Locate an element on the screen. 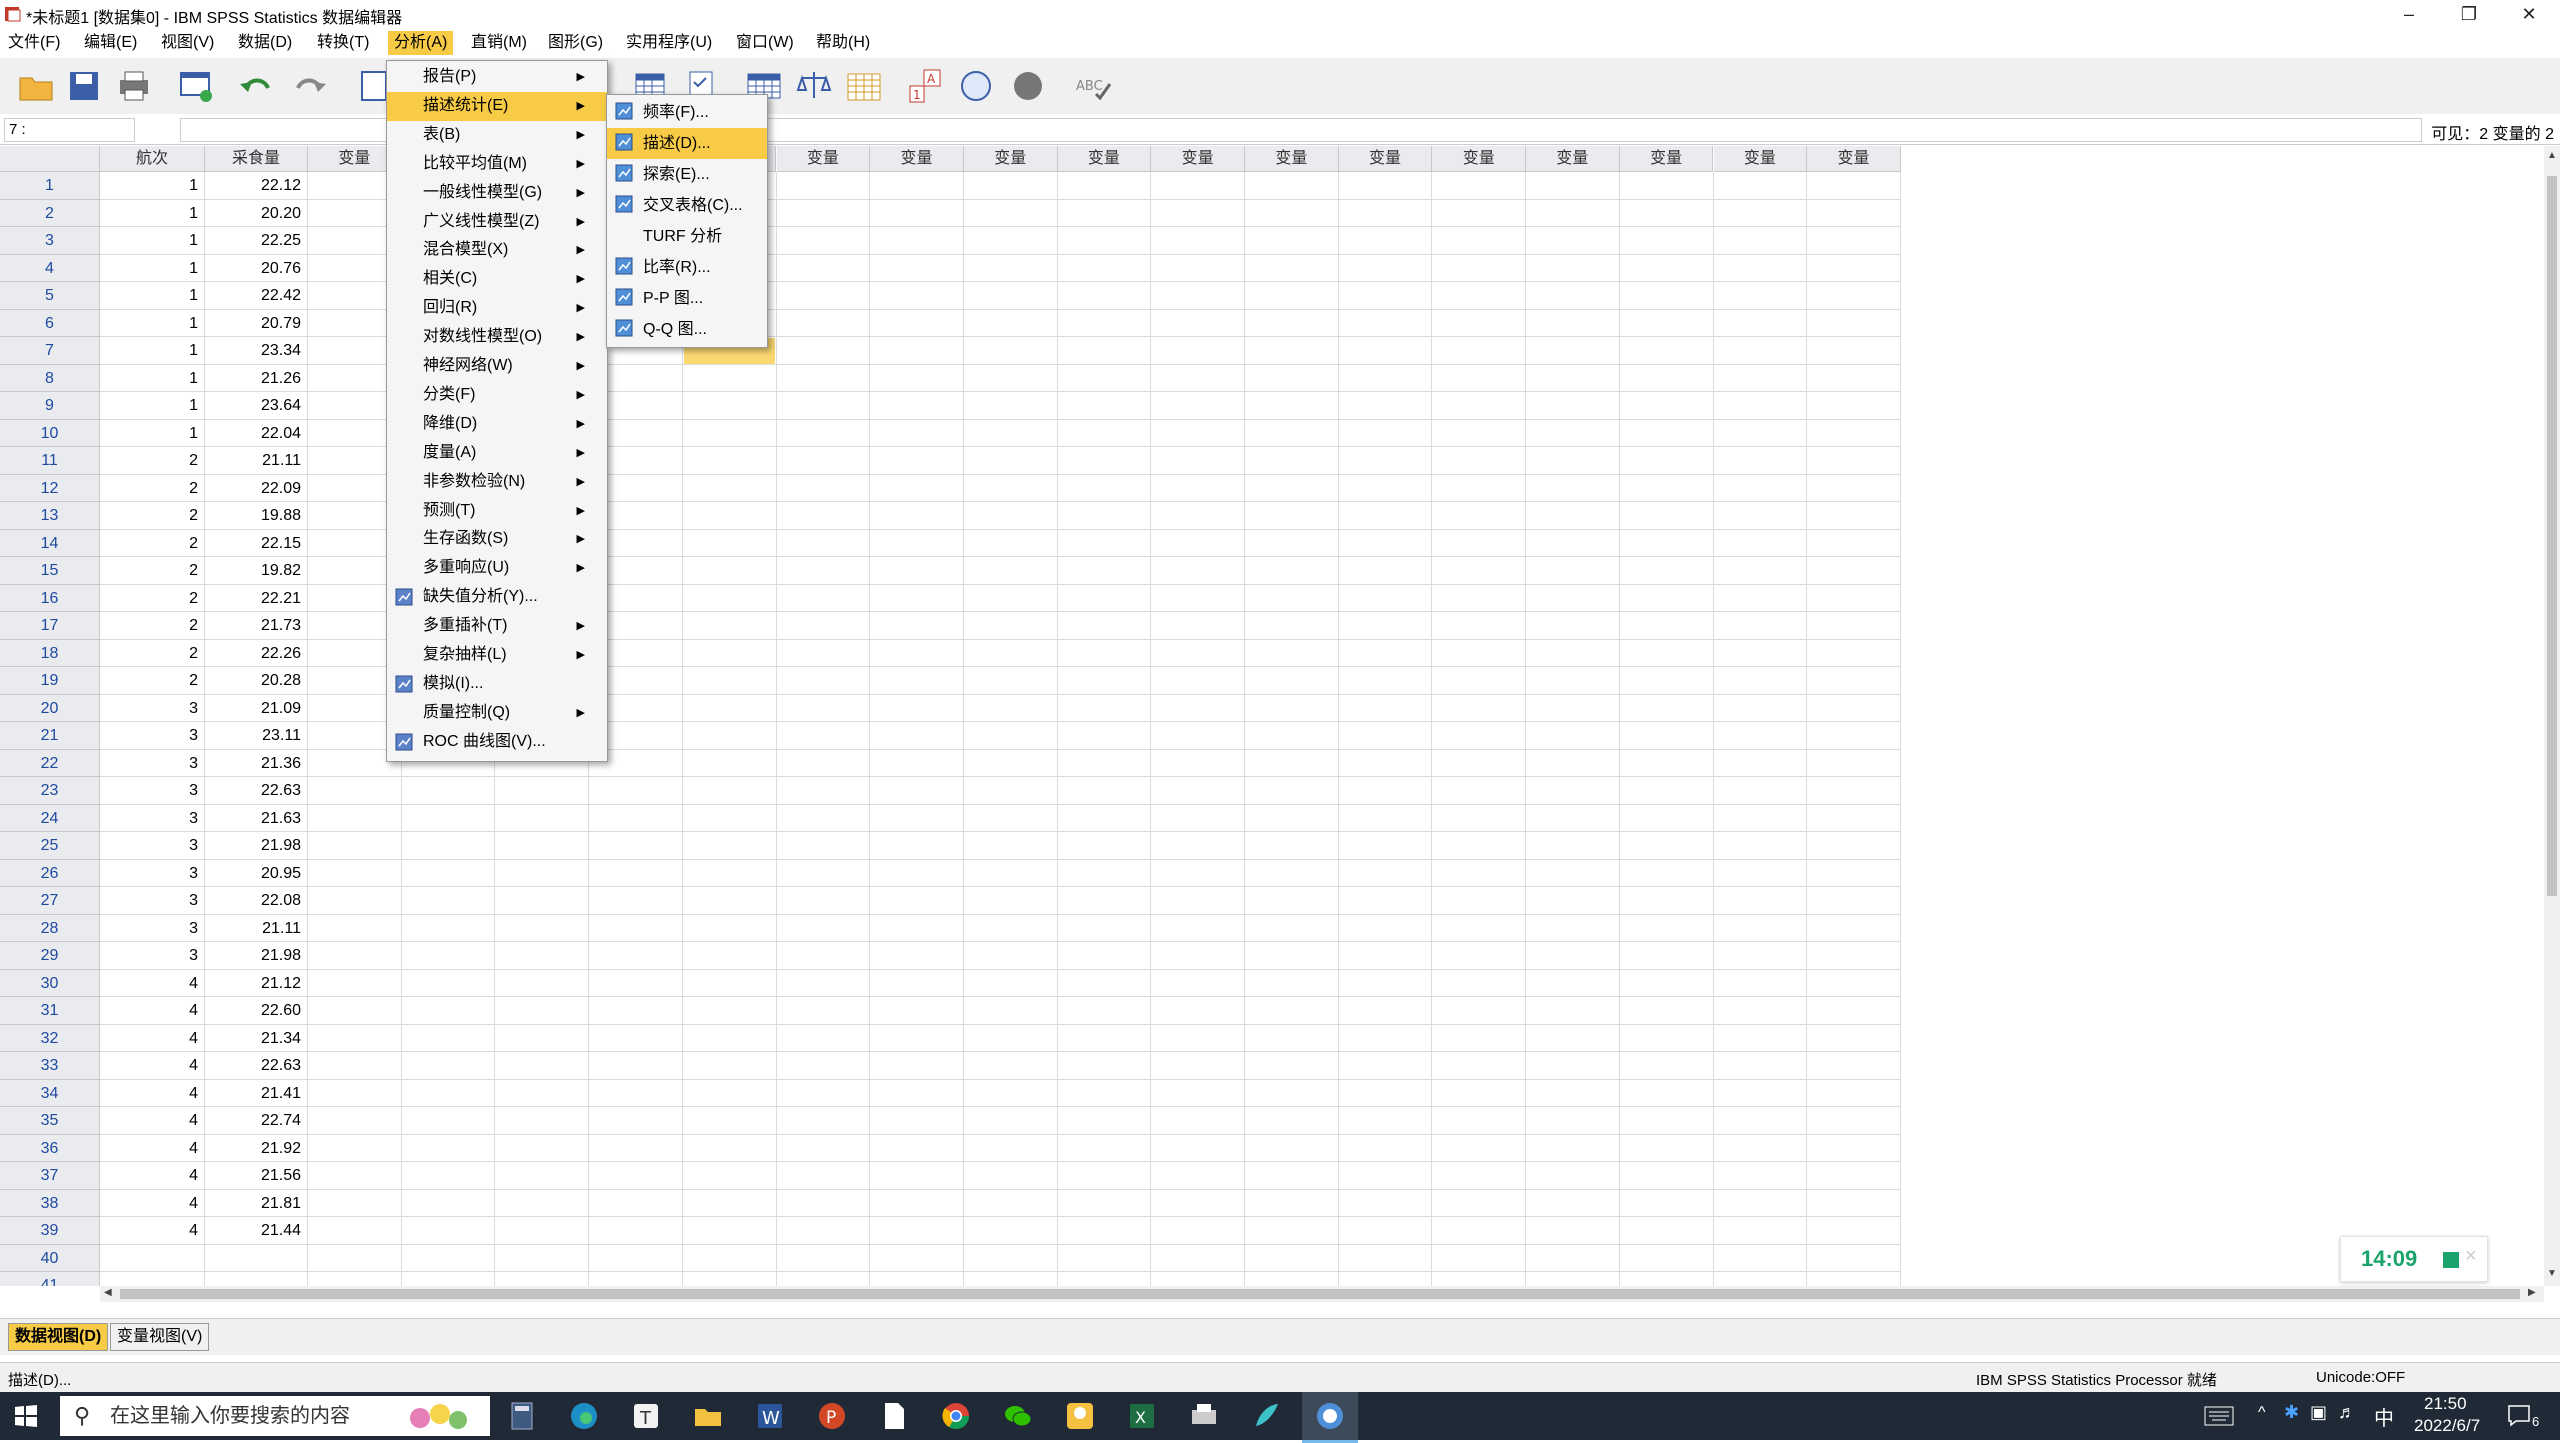 Image resolution: width=2560 pixels, height=1443 pixels. row-header: 11 is located at coordinates (50, 461).